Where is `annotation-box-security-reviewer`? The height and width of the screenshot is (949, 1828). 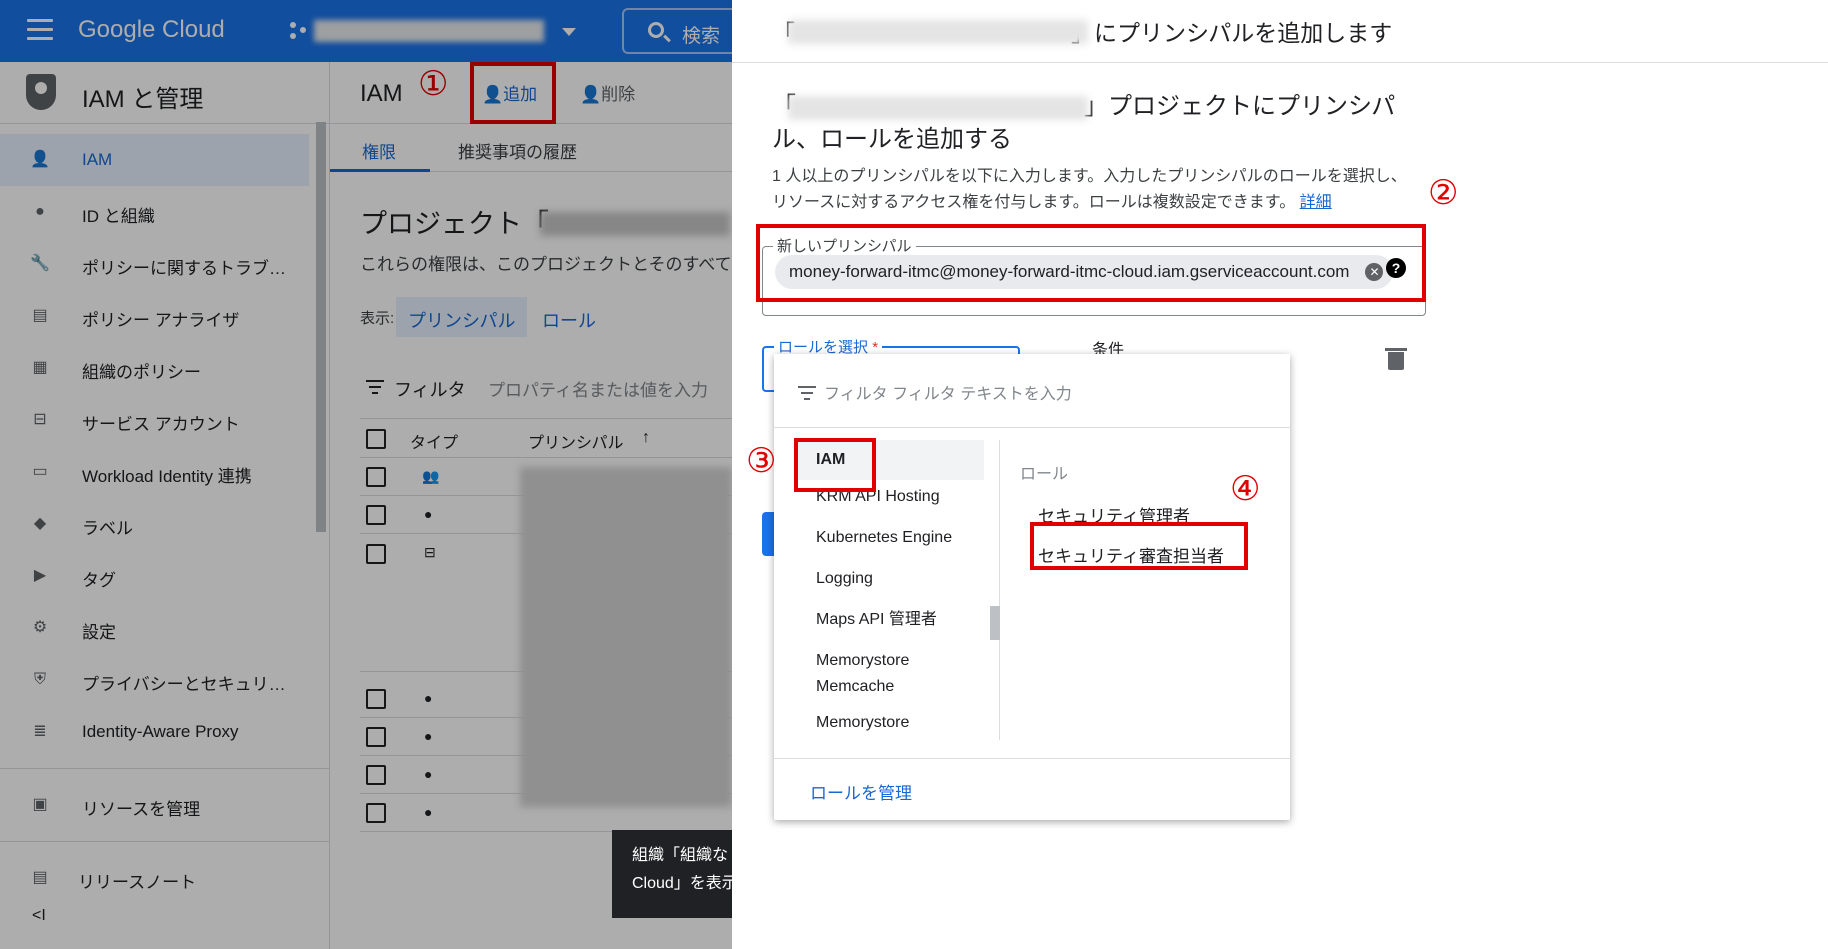 annotation-box-security-reviewer is located at coordinates (1139, 546).